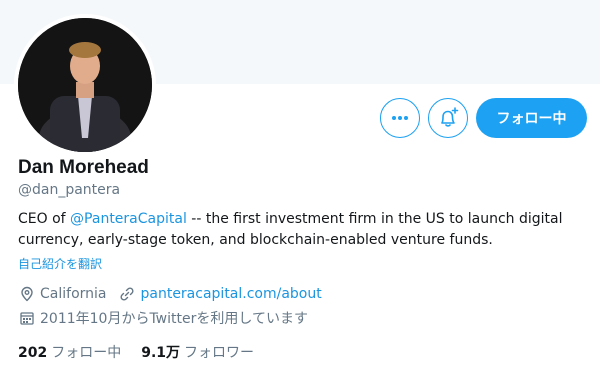 The width and height of the screenshot is (600, 372). What do you see at coordinates (128, 219) in the screenshot?
I see `bio-mention-link: @PanteraCapital` at bounding box center [128, 219].